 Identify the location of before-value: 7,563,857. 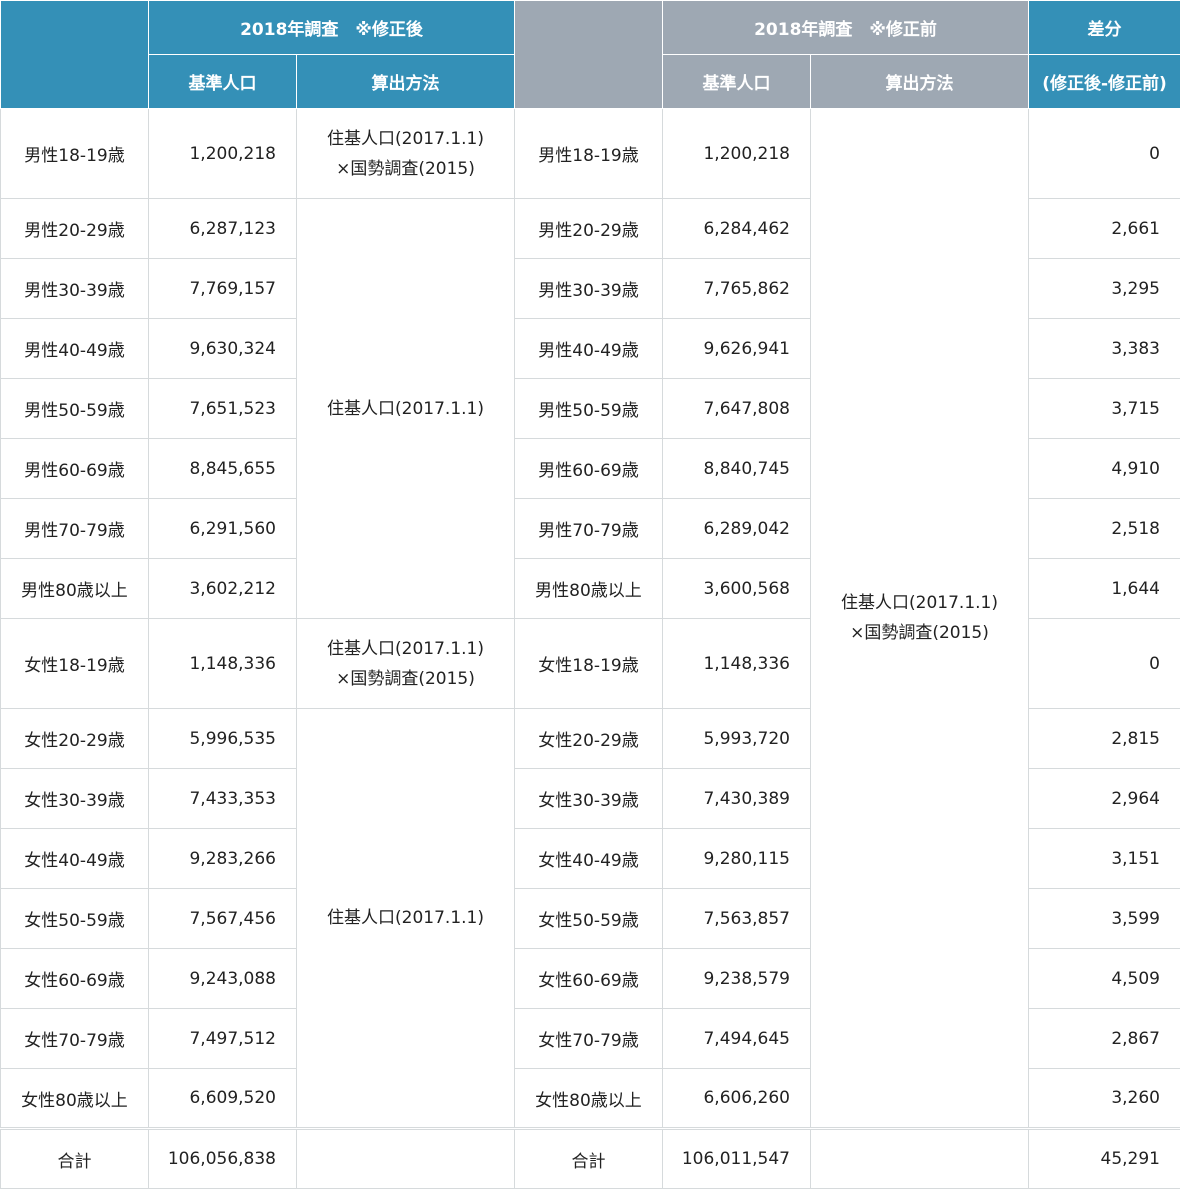
(736, 918).